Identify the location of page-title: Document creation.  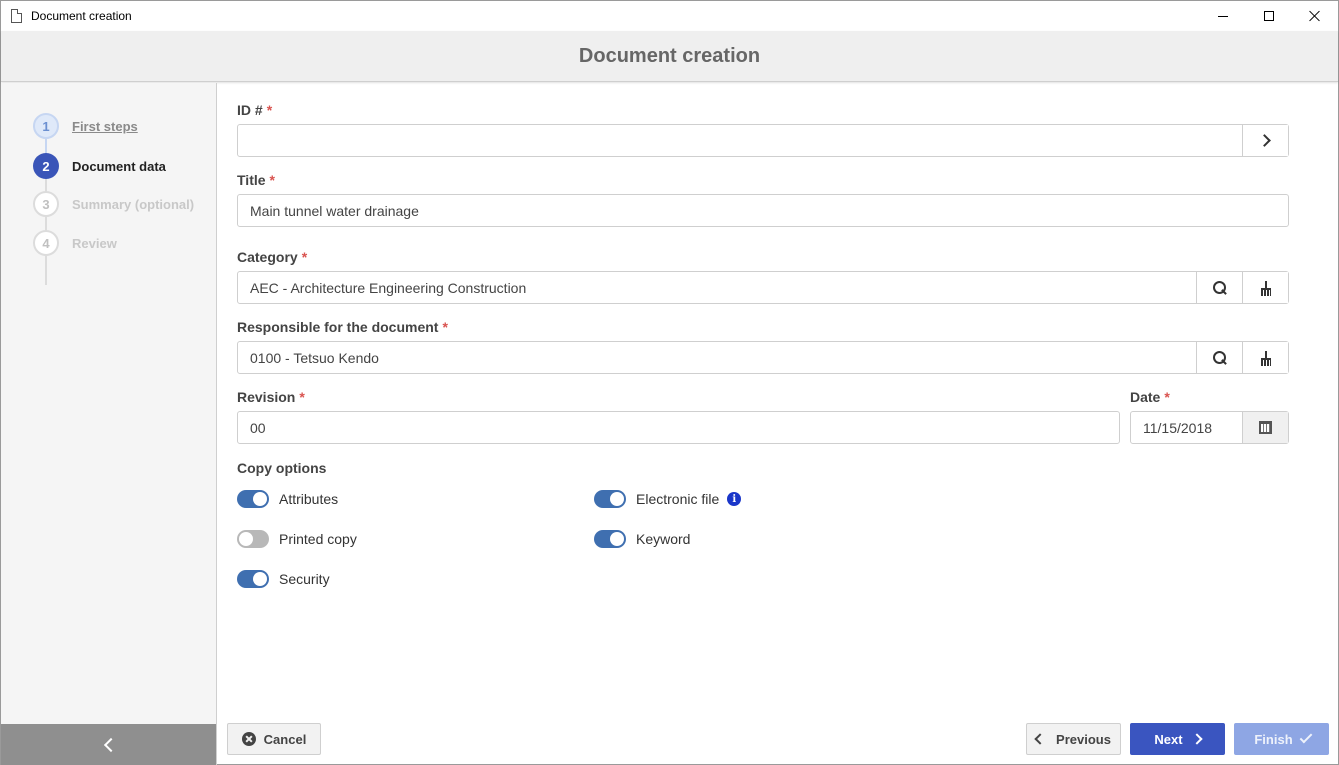
(669, 55).